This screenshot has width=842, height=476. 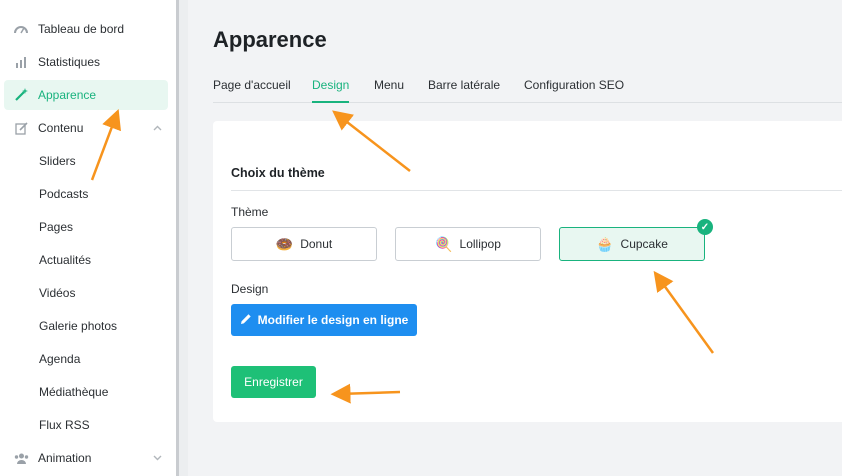 What do you see at coordinates (65, 458) in the screenshot?
I see `sidebar-item-label: Animation` at bounding box center [65, 458].